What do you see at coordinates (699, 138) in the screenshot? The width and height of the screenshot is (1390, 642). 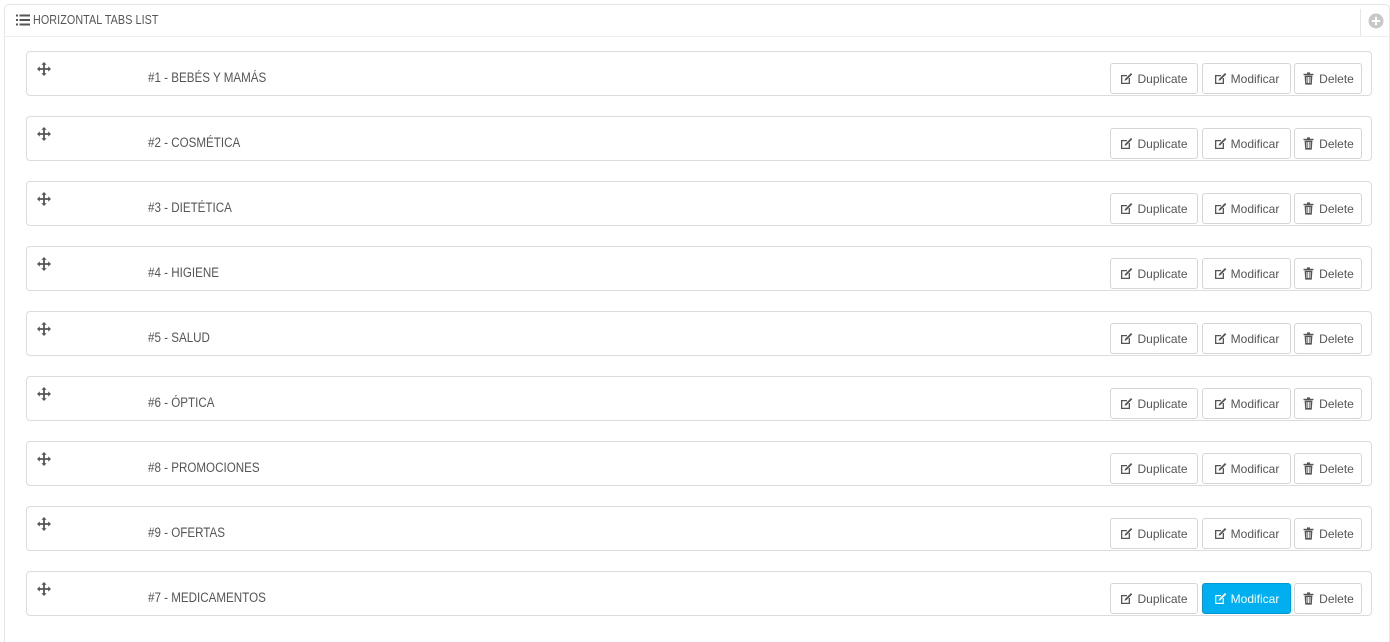 I see `tab-row: #2 - COSMÉTICA Duplicate Modificar Delete` at bounding box center [699, 138].